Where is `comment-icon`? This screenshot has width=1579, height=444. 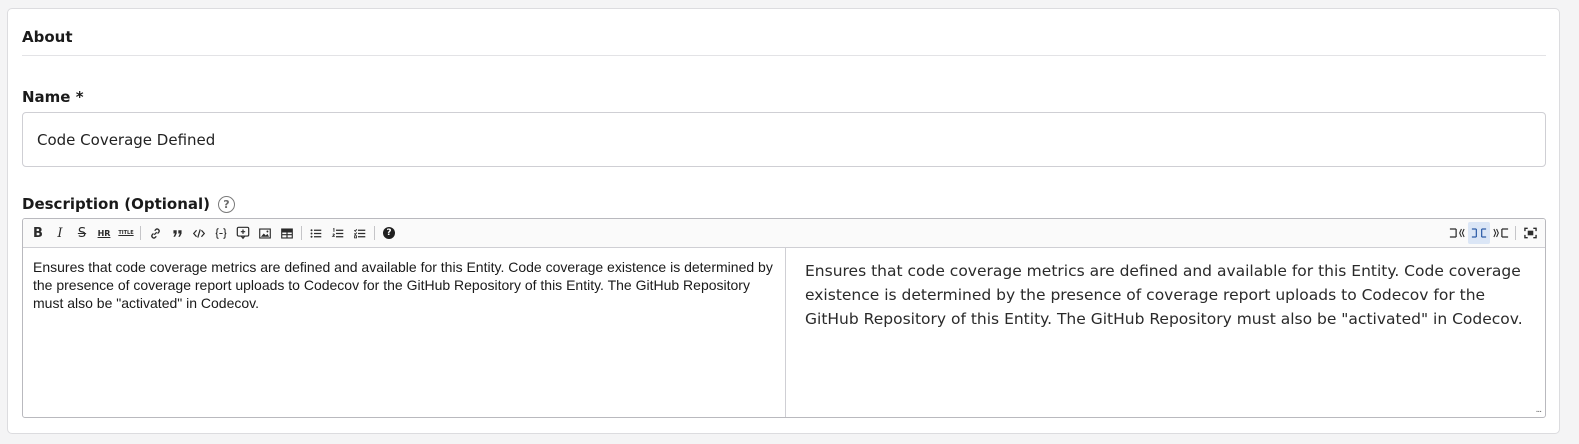
comment-icon is located at coordinates (243, 233).